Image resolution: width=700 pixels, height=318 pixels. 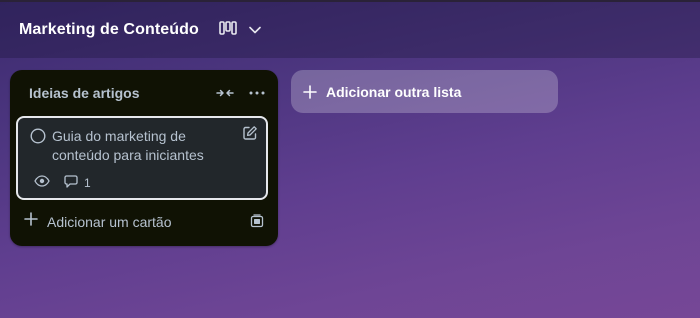 What do you see at coordinates (84, 93) in the screenshot?
I see `list-title: Ideias de artigos` at bounding box center [84, 93].